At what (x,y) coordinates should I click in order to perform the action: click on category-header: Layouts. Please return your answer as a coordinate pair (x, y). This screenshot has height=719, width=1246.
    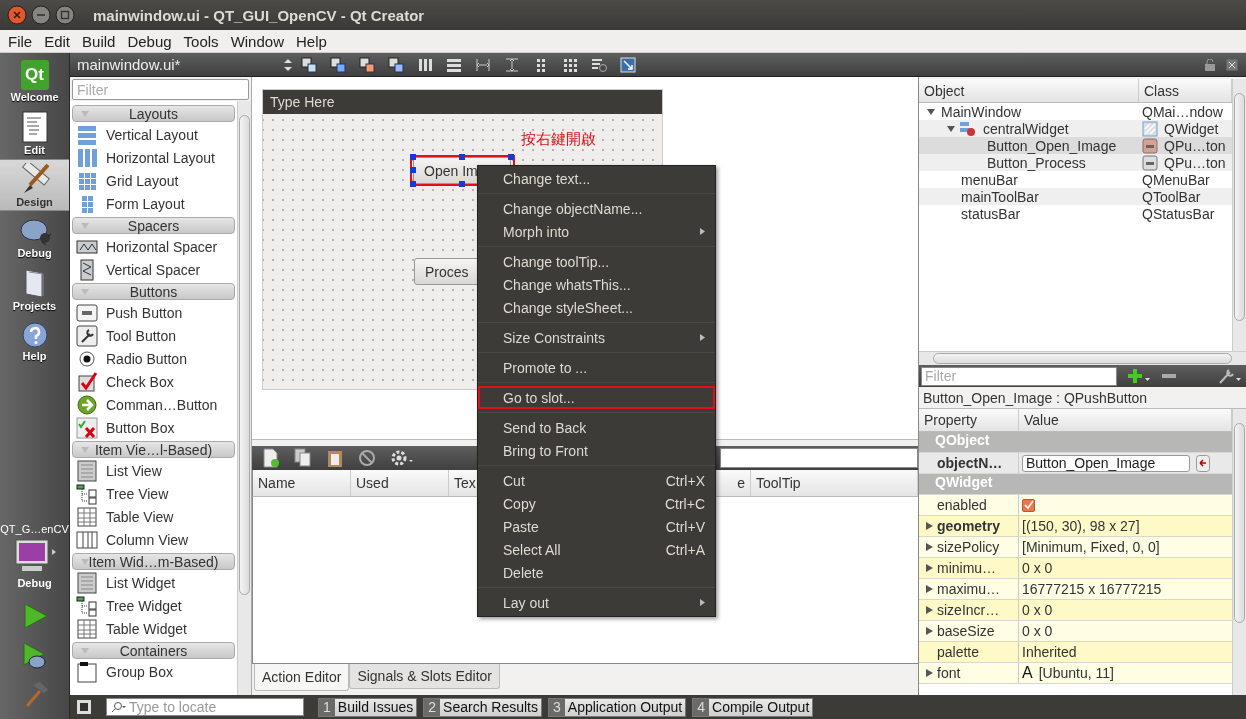
    Looking at the image, I should click on (153, 113).